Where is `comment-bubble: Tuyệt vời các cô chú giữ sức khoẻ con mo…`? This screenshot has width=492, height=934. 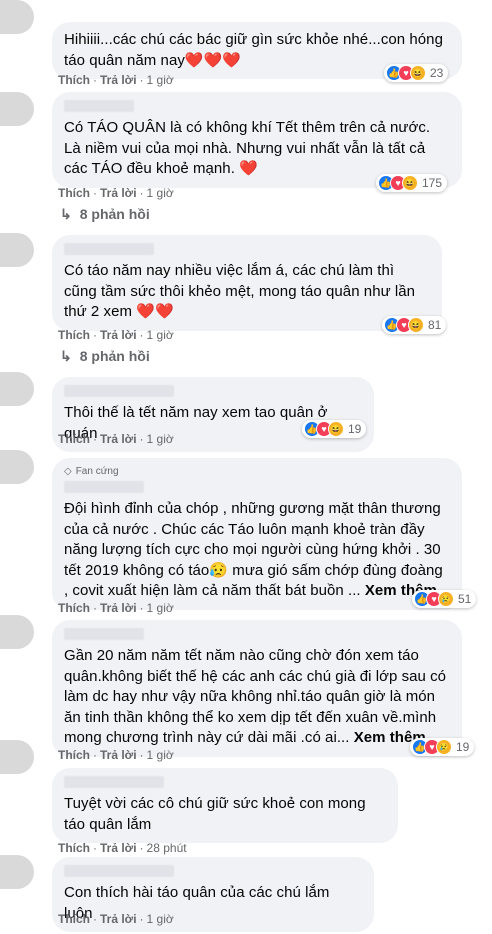 comment-bubble: Tuyệt vời các cô chú giữ sức khoẻ con mo… is located at coordinates (225, 805).